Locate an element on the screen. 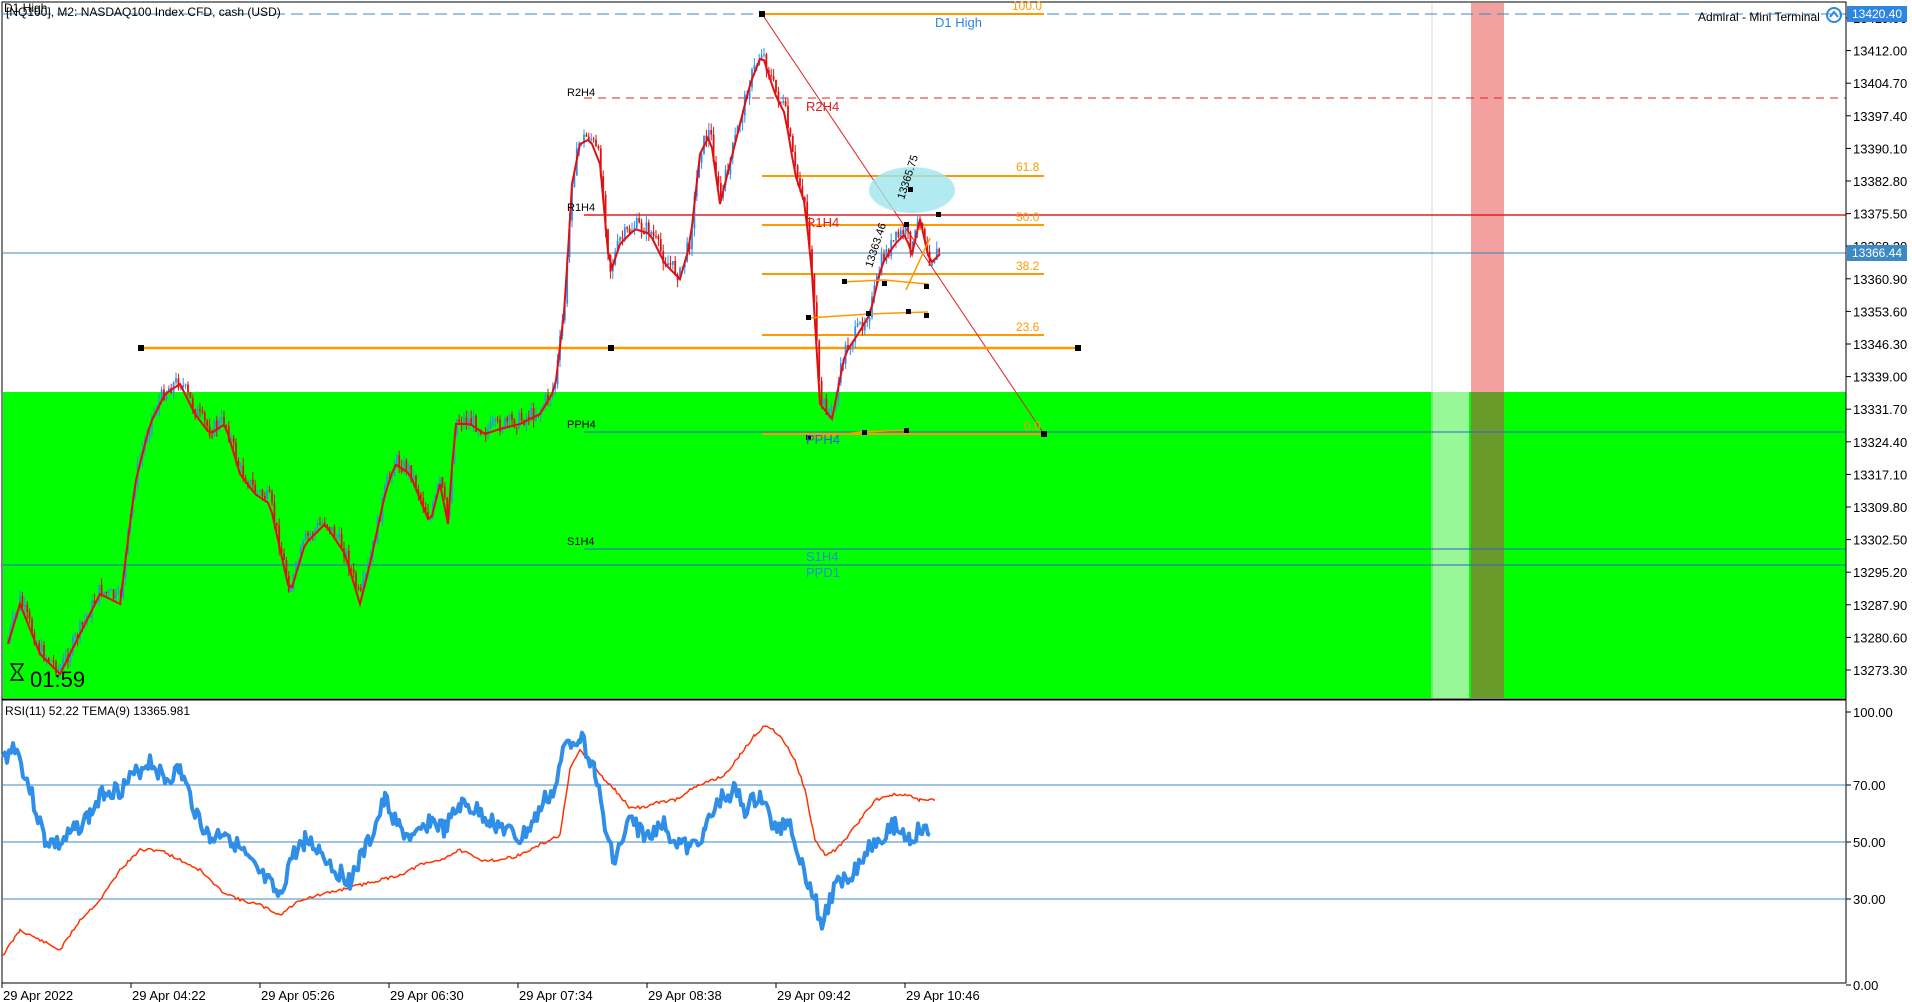 This screenshot has width=1912, height=1002. price-tick-label: 13287.90 is located at coordinates (1880, 605).